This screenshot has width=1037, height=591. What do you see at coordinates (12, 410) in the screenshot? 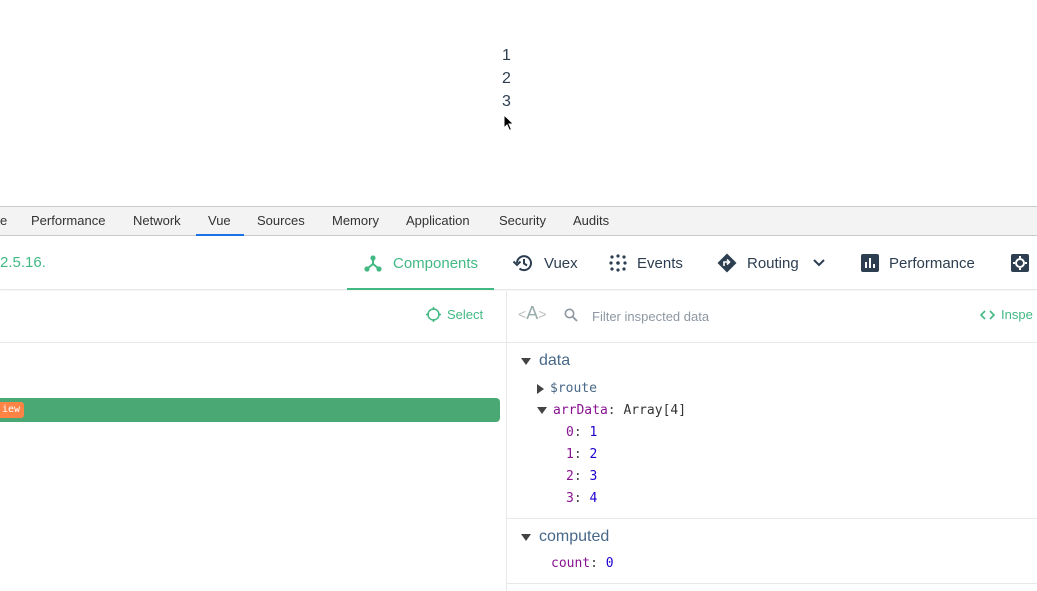
I see `router-view-badge: iew` at bounding box center [12, 410].